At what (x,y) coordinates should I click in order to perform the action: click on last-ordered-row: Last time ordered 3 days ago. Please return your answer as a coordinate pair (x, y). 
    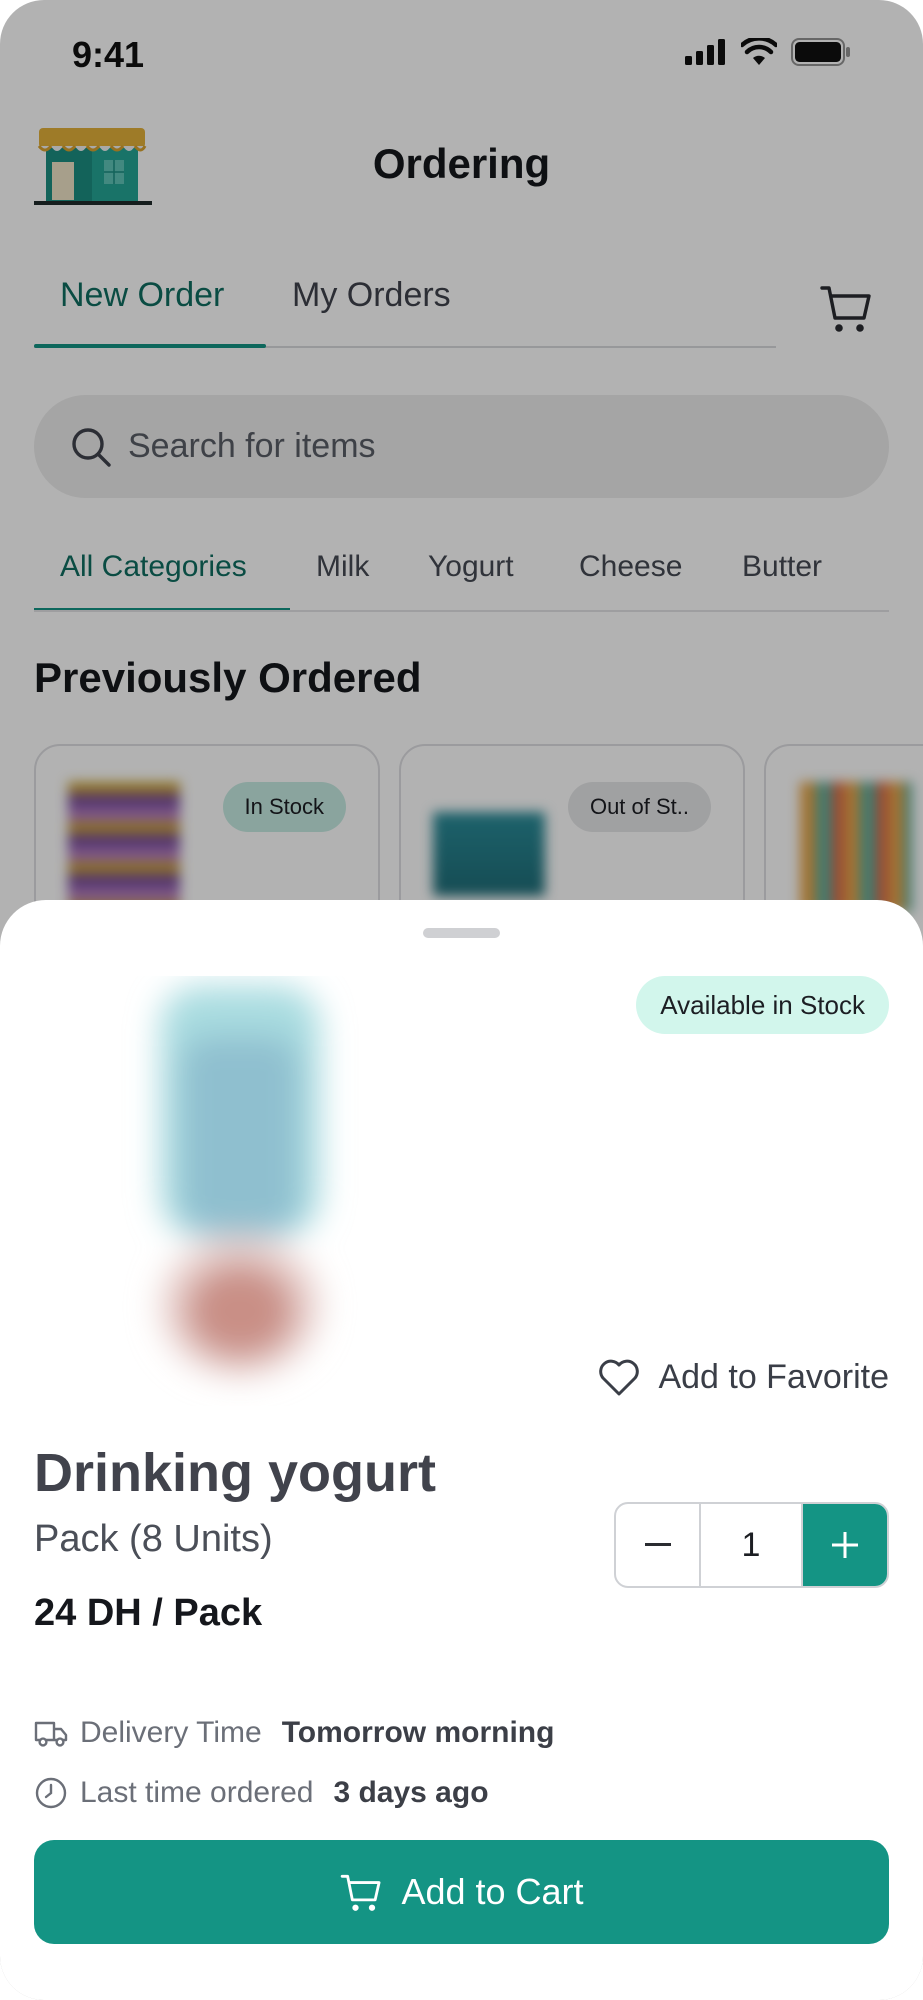
    Looking at the image, I should click on (261, 1793).